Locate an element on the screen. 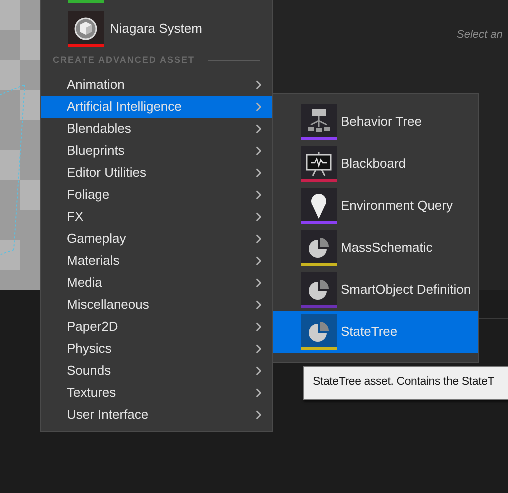 This screenshot has height=493, width=508. panel-hint: Select an is located at coordinates (480, 35).